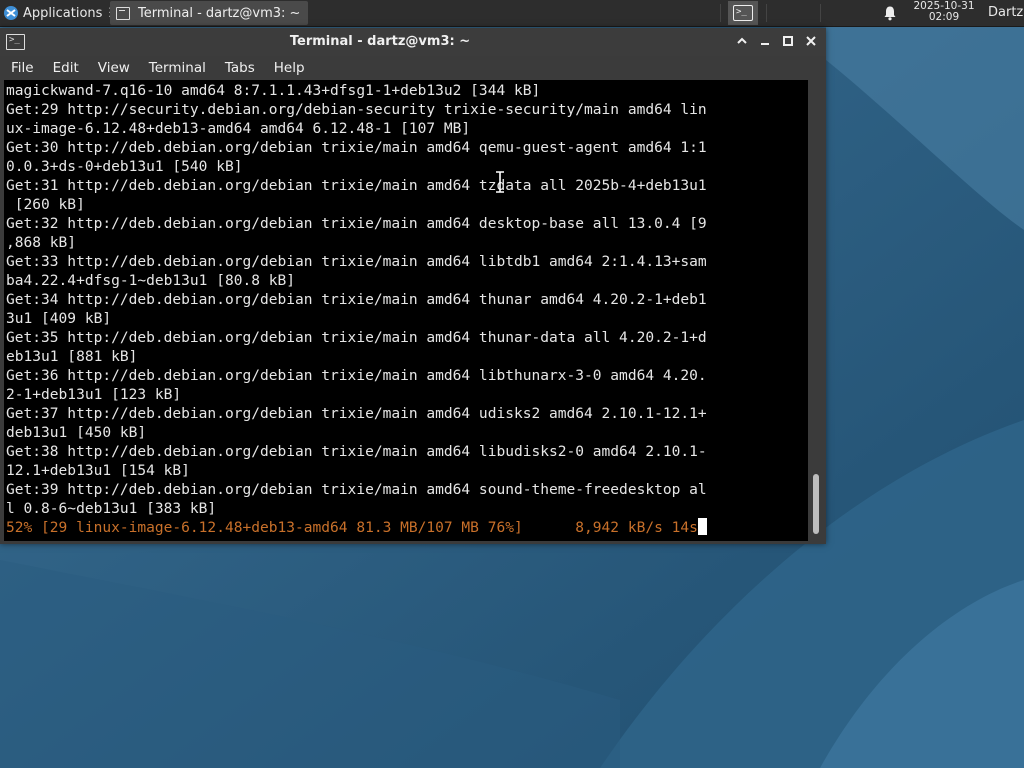 The height and width of the screenshot is (768, 1024). I want to click on window-title: Terminal - dartz@vm3: ~, so click(380, 41).